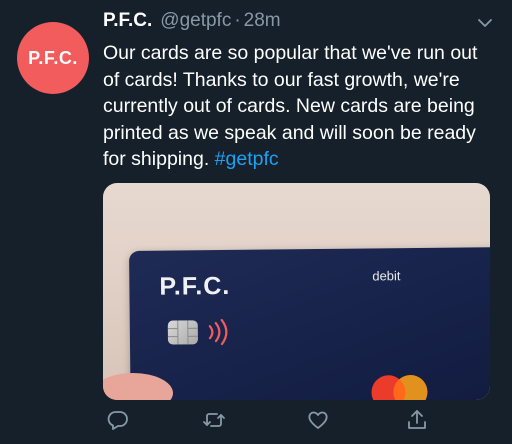 Image resolution: width=512 pixels, height=444 pixels. What do you see at coordinates (127, 21) in the screenshot?
I see `author-name: P.F.C.` at bounding box center [127, 21].